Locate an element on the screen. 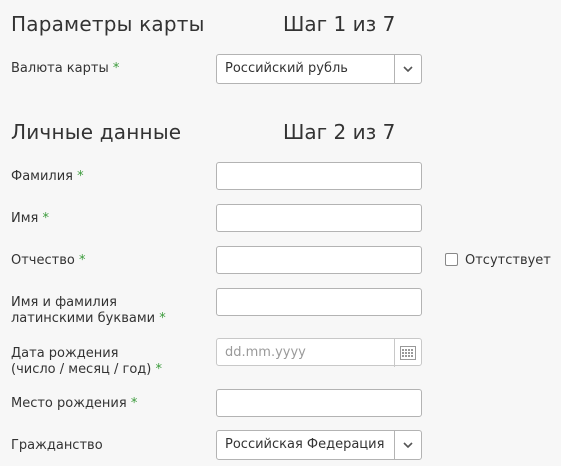 The height and width of the screenshot is (466, 561). birth-date-placeholder: dd.mm.yyyy is located at coordinates (265, 352).